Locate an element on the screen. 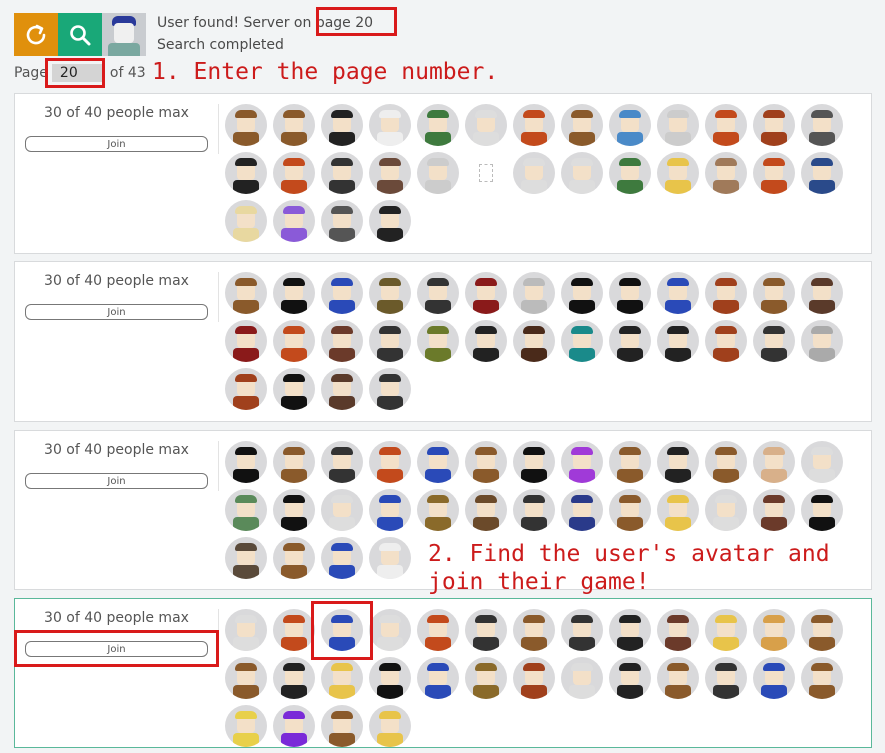 The height and width of the screenshot is (753, 885). broken-avatar-image is located at coordinates (486, 173).